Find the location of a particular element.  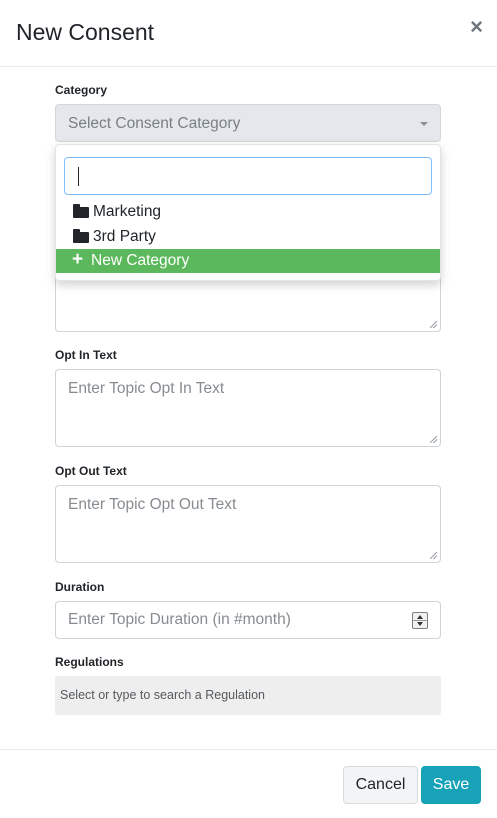

opt-in-placeholder: Enter Topic Opt In Text is located at coordinates (146, 388).